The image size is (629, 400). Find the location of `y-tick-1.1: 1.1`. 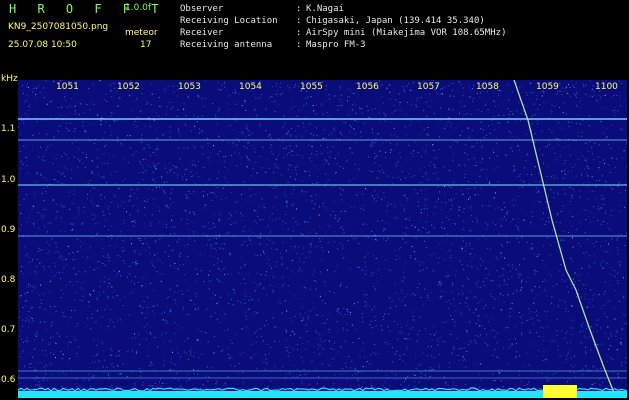

y-tick-1.1: 1.1 is located at coordinates (8, 129).